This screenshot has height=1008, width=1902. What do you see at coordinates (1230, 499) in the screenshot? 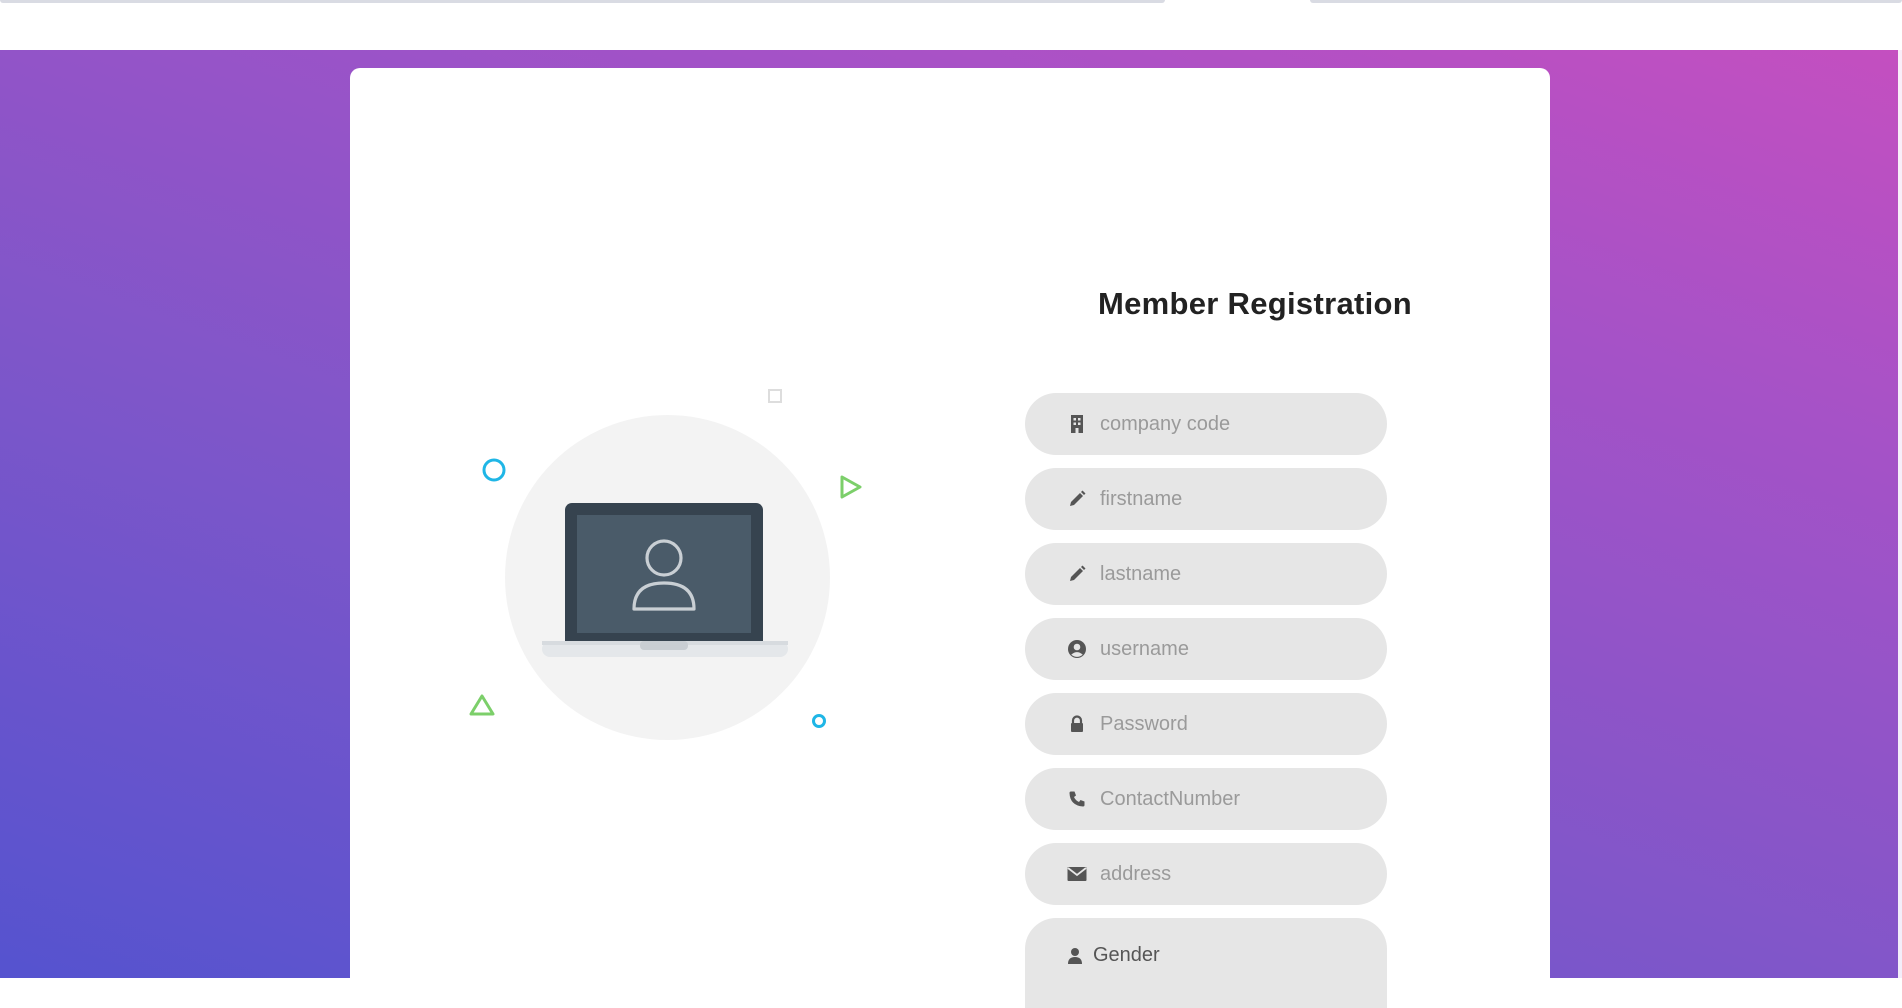
I see `firstname-input` at bounding box center [1230, 499].